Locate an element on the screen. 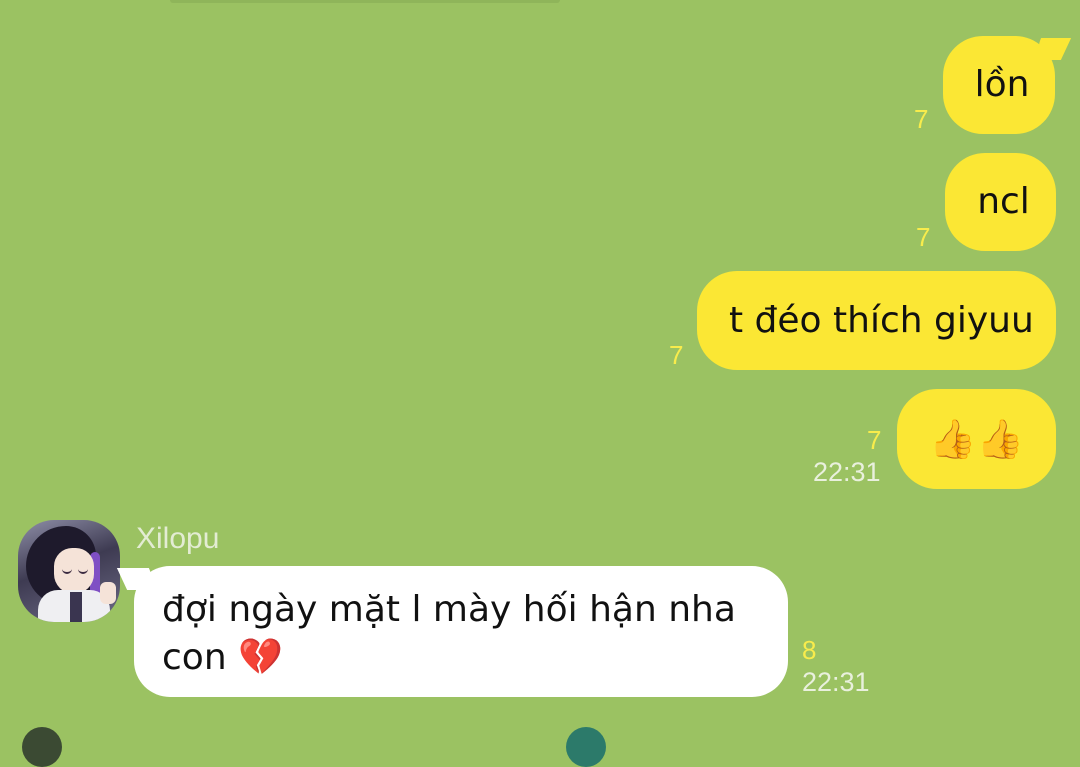 This screenshot has height=767, width=1080. outgoing-message-bubble: 👍👍 is located at coordinates (976, 439).